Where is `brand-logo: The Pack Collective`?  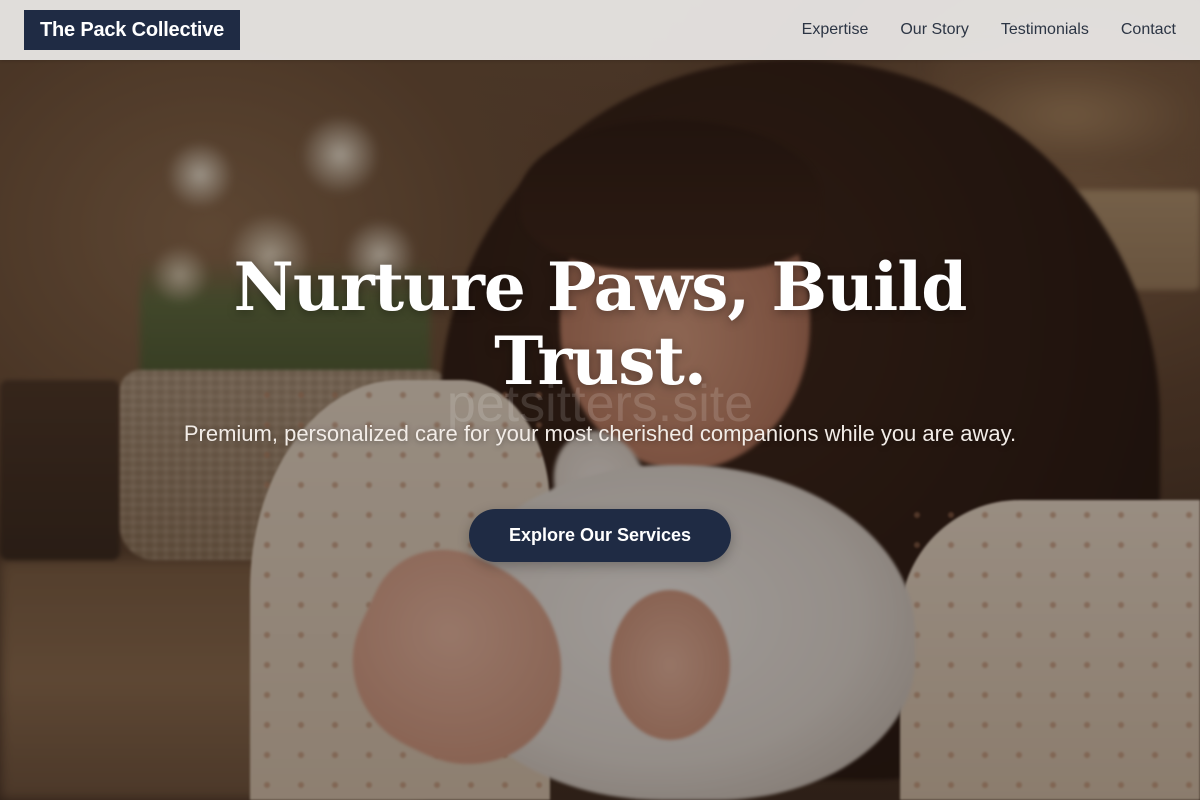 brand-logo: The Pack Collective is located at coordinates (132, 30).